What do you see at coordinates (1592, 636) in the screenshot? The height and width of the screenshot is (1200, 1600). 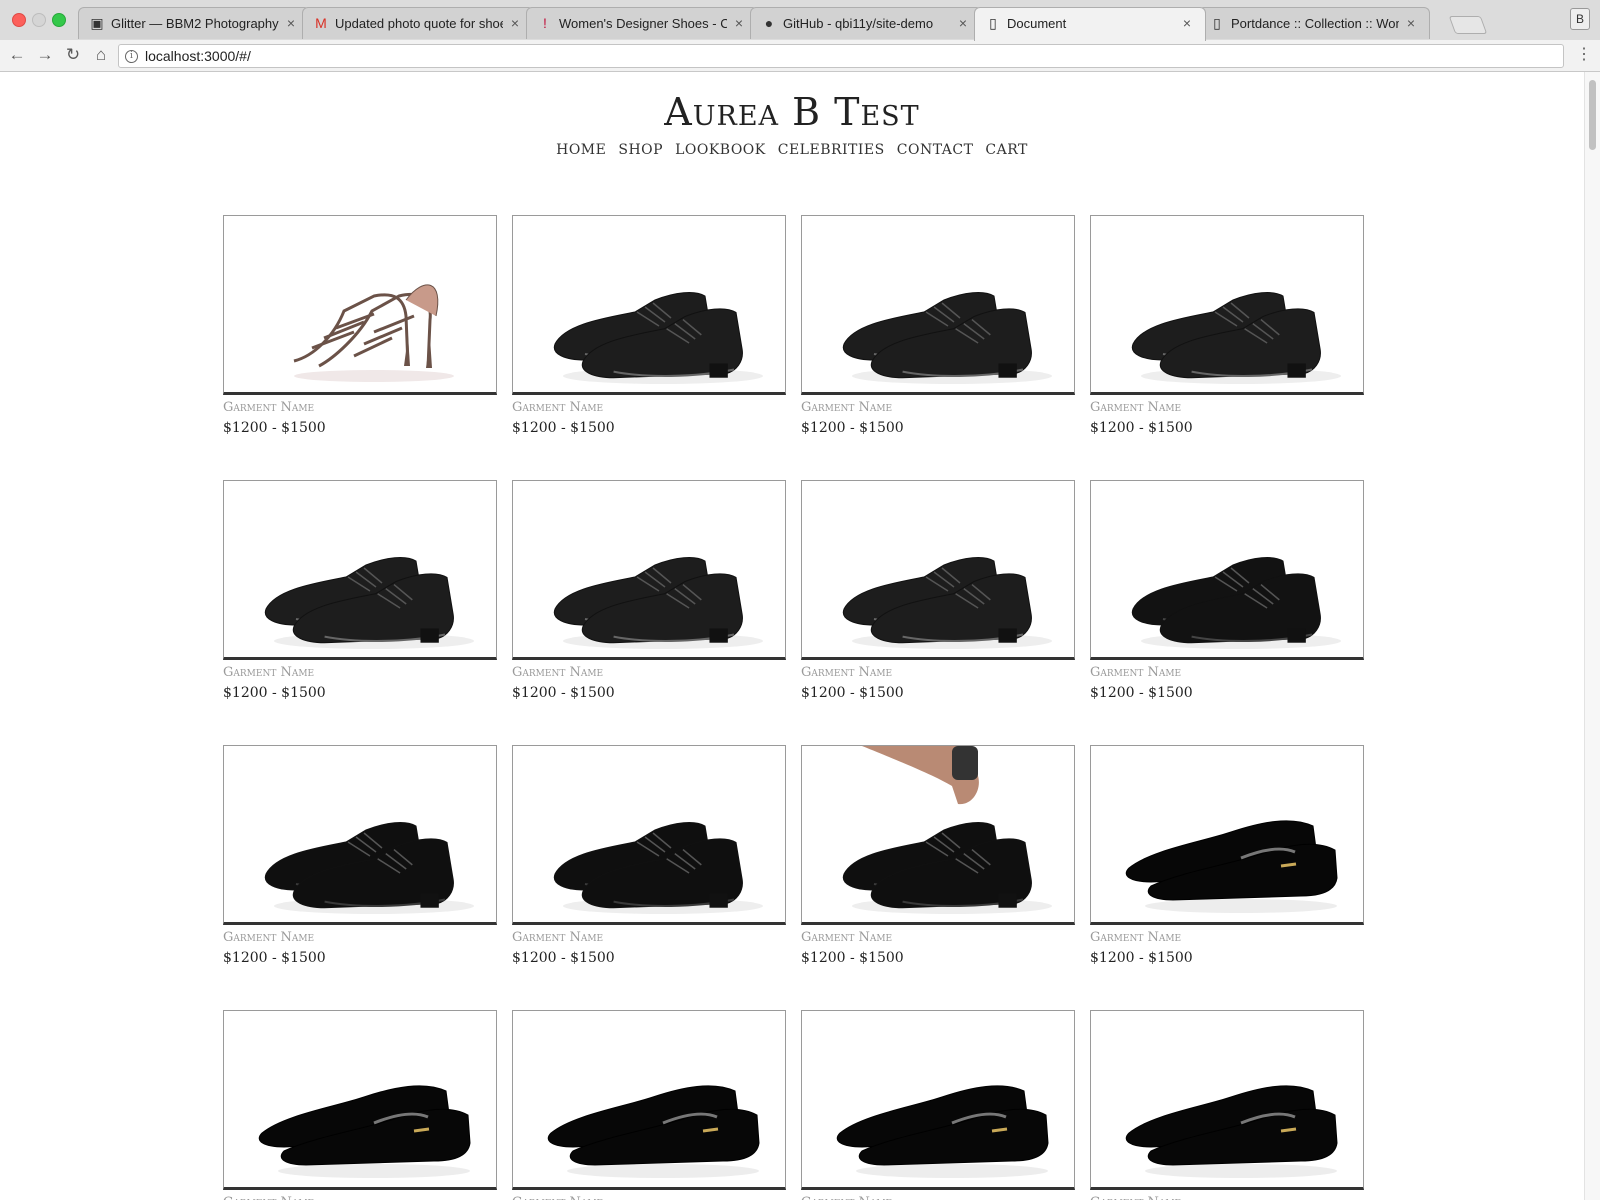 I see `page-scrollbar` at bounding box center [1592, 636].